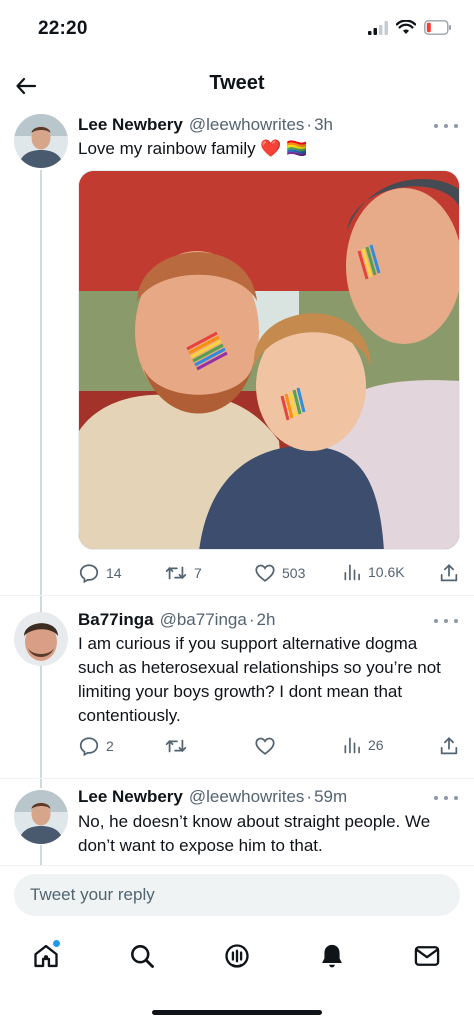 This screenshot has width=474, height=1026. What do you see at coordinates (294, 573) in the screenshot?
I see `like-count: 503` at bounding box center [294, 573].